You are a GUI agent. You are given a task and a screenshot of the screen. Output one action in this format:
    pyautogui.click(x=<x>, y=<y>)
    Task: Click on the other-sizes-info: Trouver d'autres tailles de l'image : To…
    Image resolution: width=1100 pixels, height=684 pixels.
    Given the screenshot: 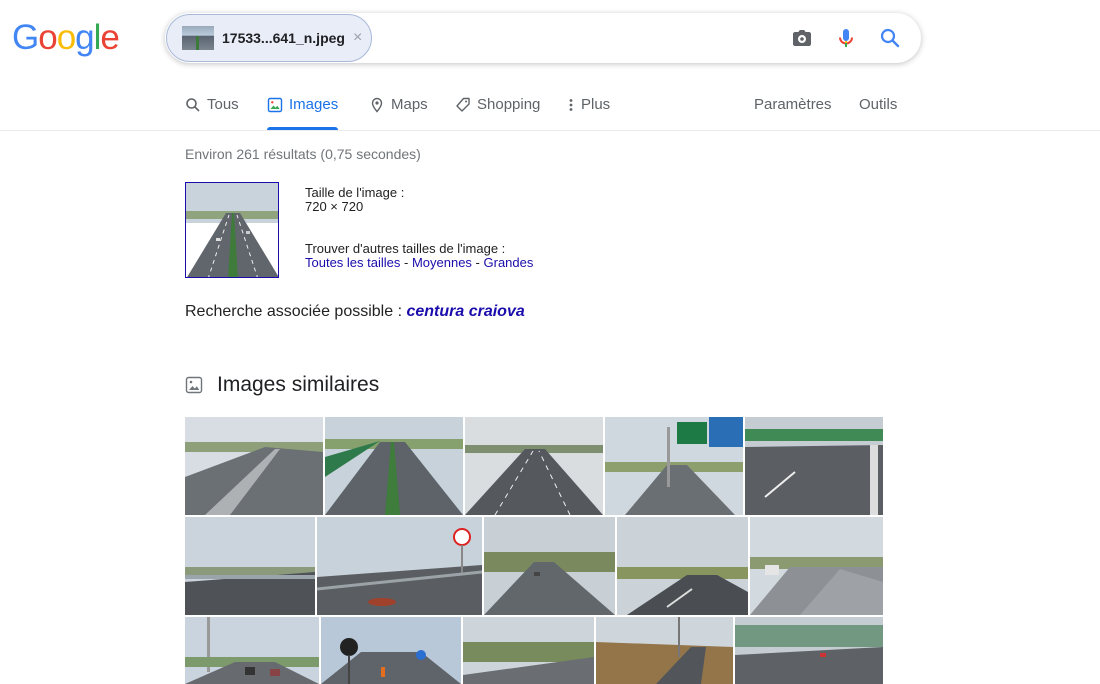 What is the action you would take?
    pyautogui.click(x=419, y=256)
    